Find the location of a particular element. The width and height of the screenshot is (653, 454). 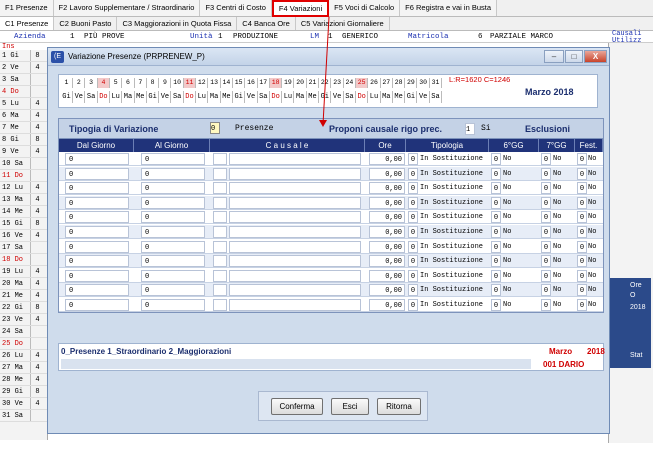

day-row: 7 Me 4 is located at coordinates (23, 128).